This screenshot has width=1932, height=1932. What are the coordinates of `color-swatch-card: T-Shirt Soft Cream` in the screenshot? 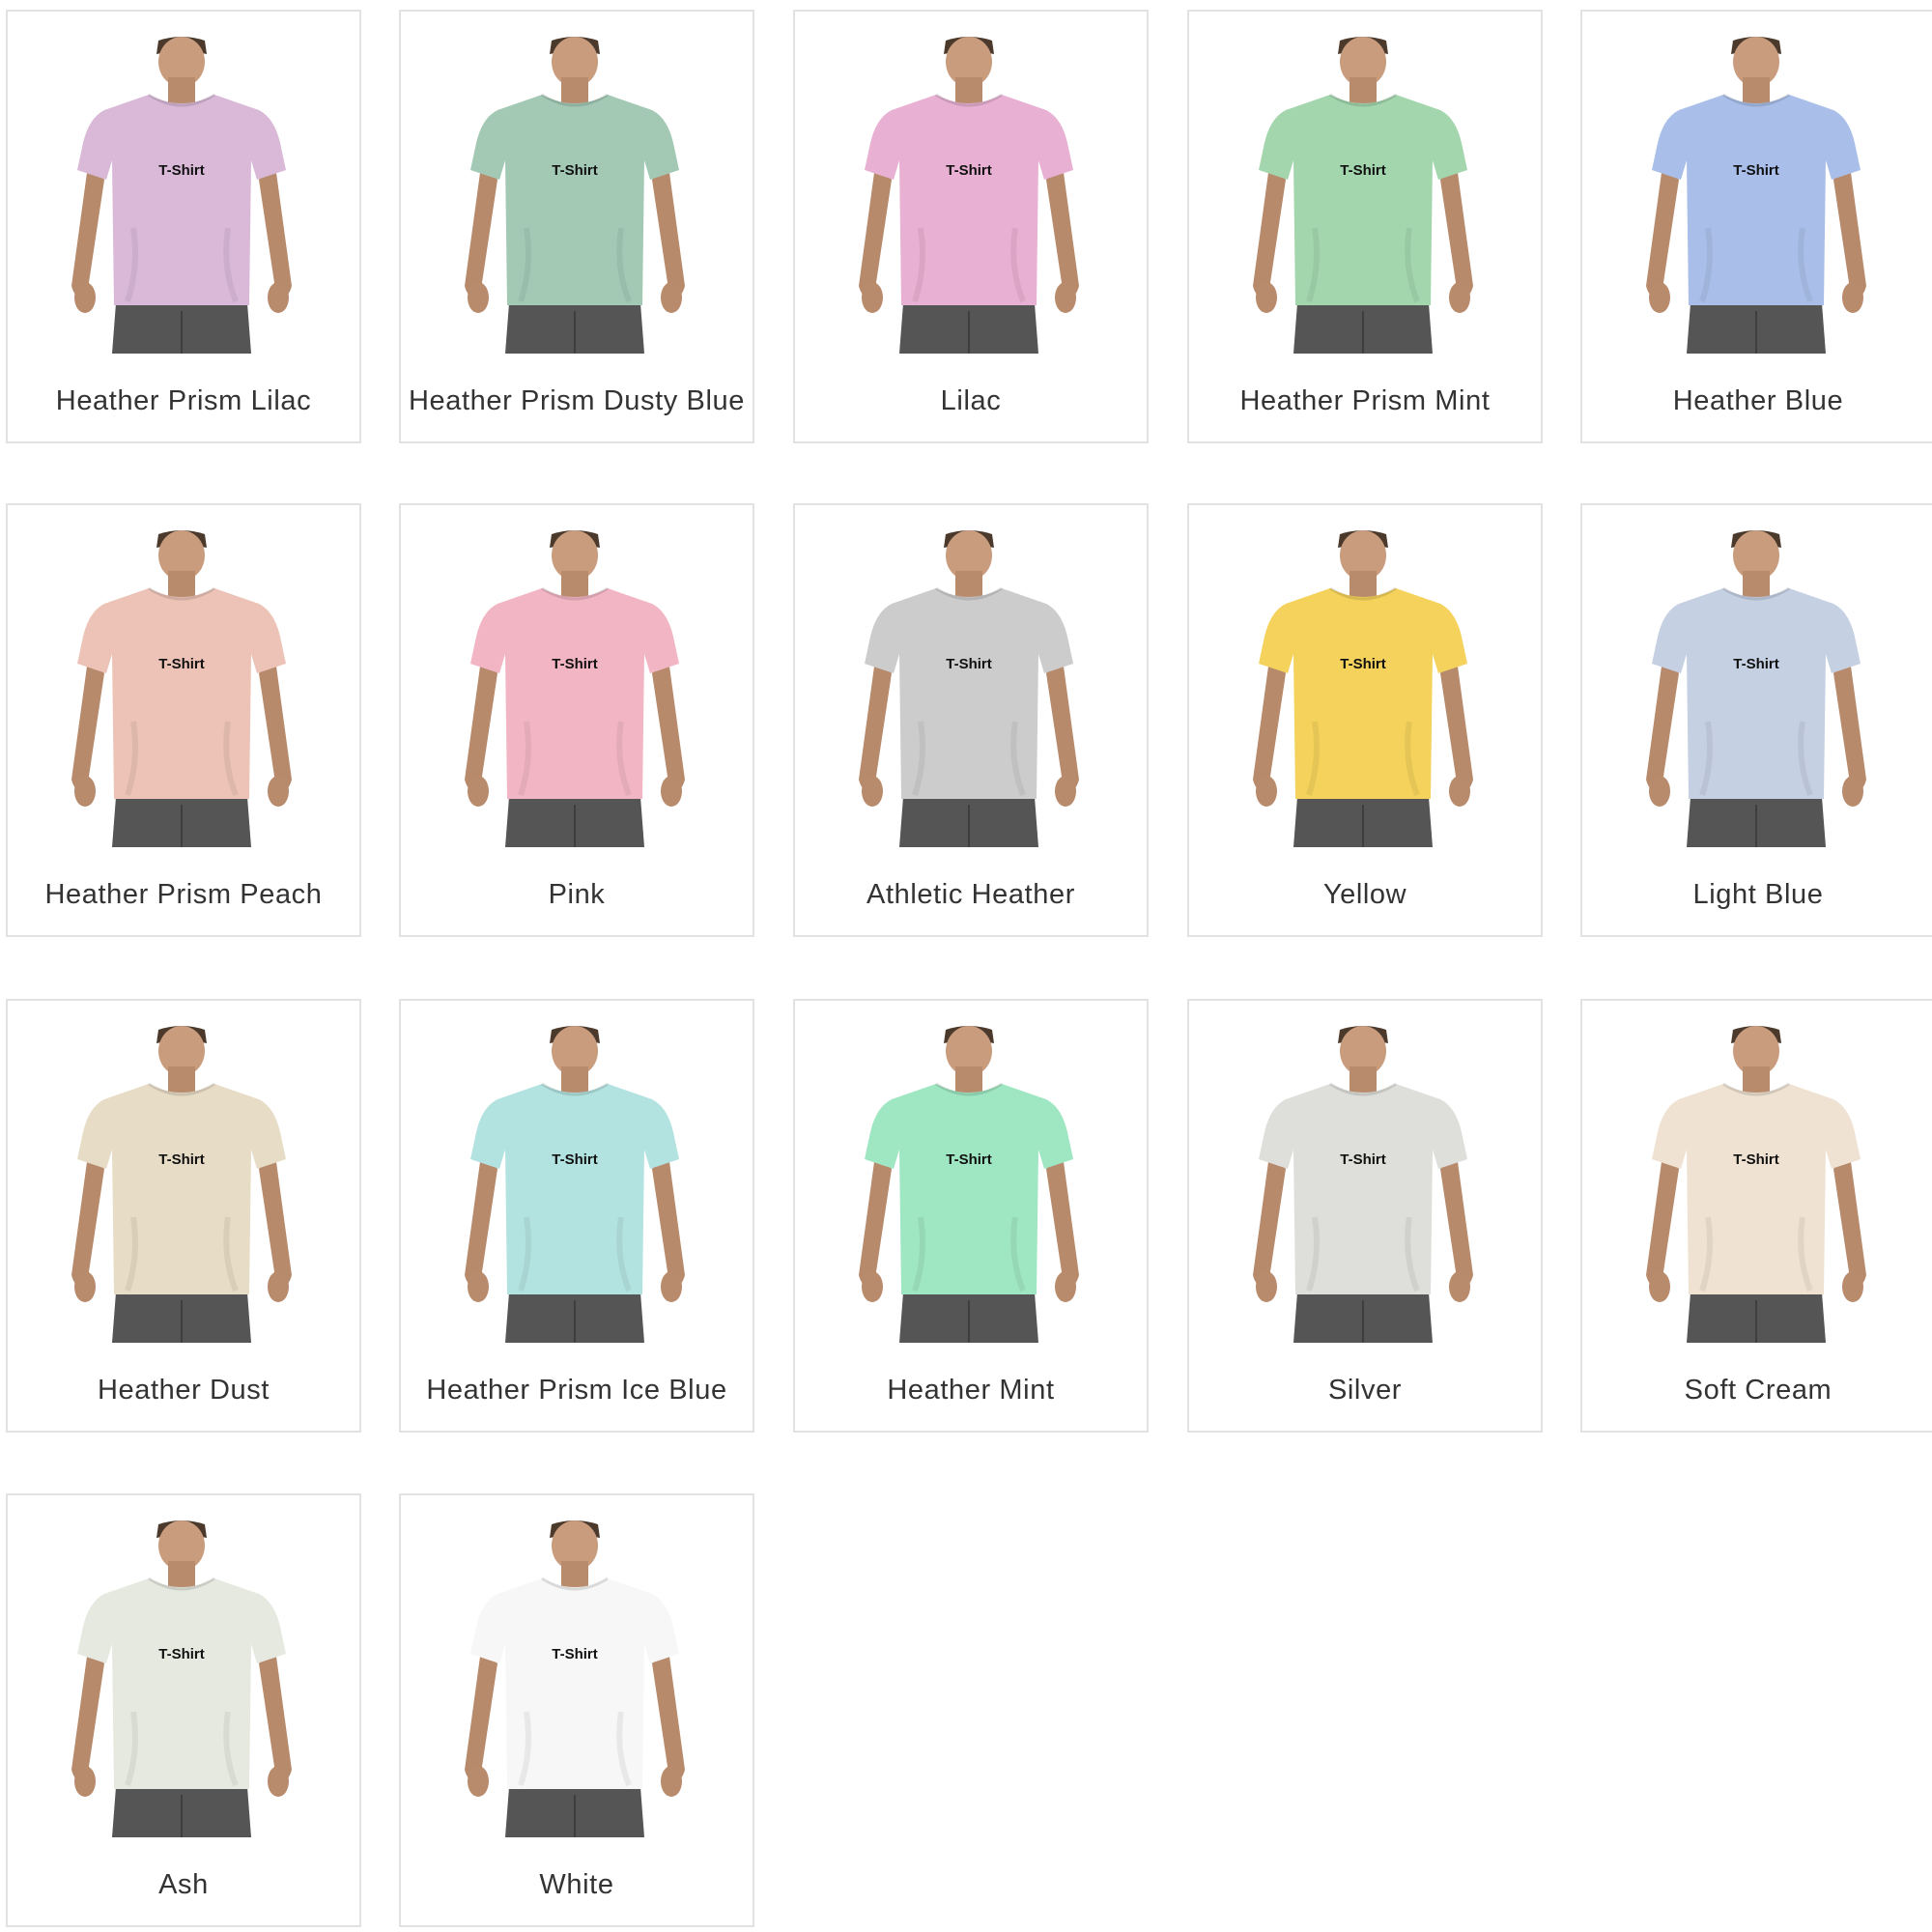 It's located at (1756, 1216).